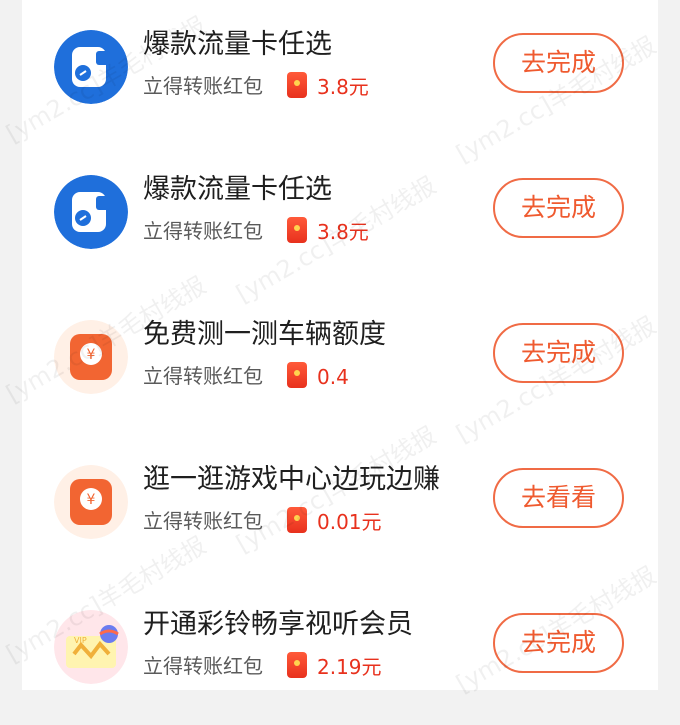 The height and width of the screenshot is (725, 680). Describe the element at coordinates (291, 479) in the screenshot. I see `task-title: 逛一逛游戏中心边玩边赚` at that location.